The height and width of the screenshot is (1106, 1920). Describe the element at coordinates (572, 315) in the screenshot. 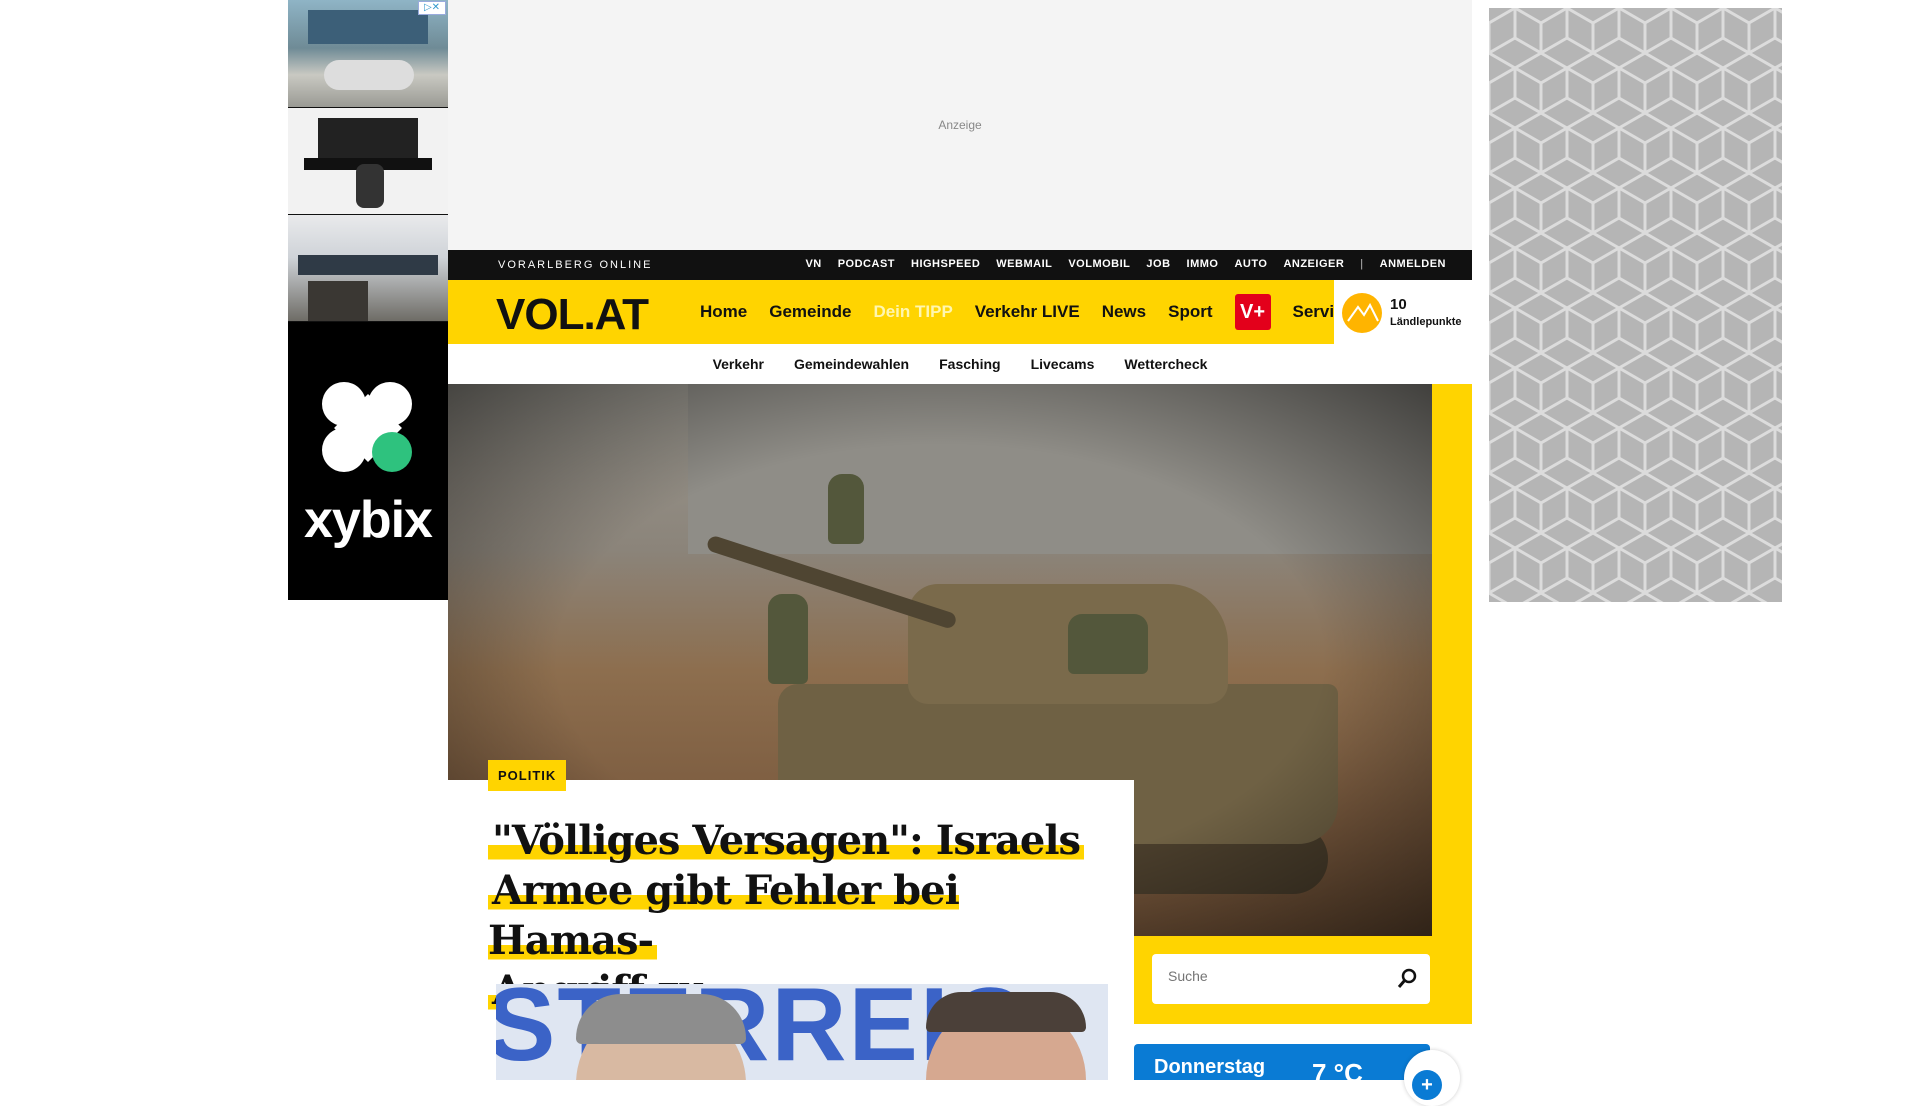

I see `site-logo: VOL.AT` at that location.